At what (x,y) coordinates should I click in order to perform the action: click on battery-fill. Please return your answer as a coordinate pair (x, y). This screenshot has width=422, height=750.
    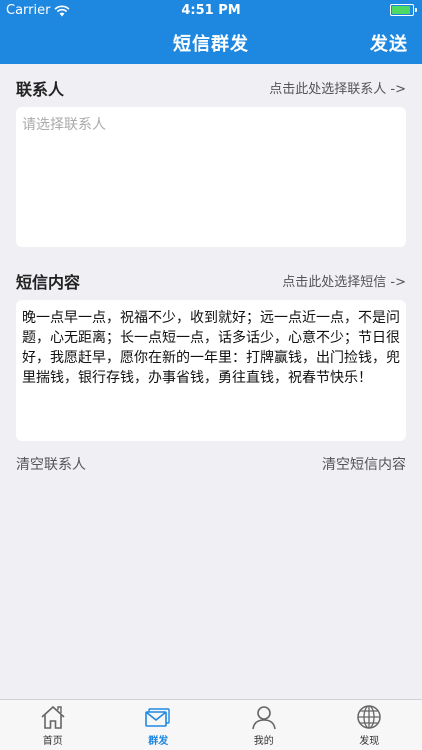
    Looking at the image, I should click on (401, 10).